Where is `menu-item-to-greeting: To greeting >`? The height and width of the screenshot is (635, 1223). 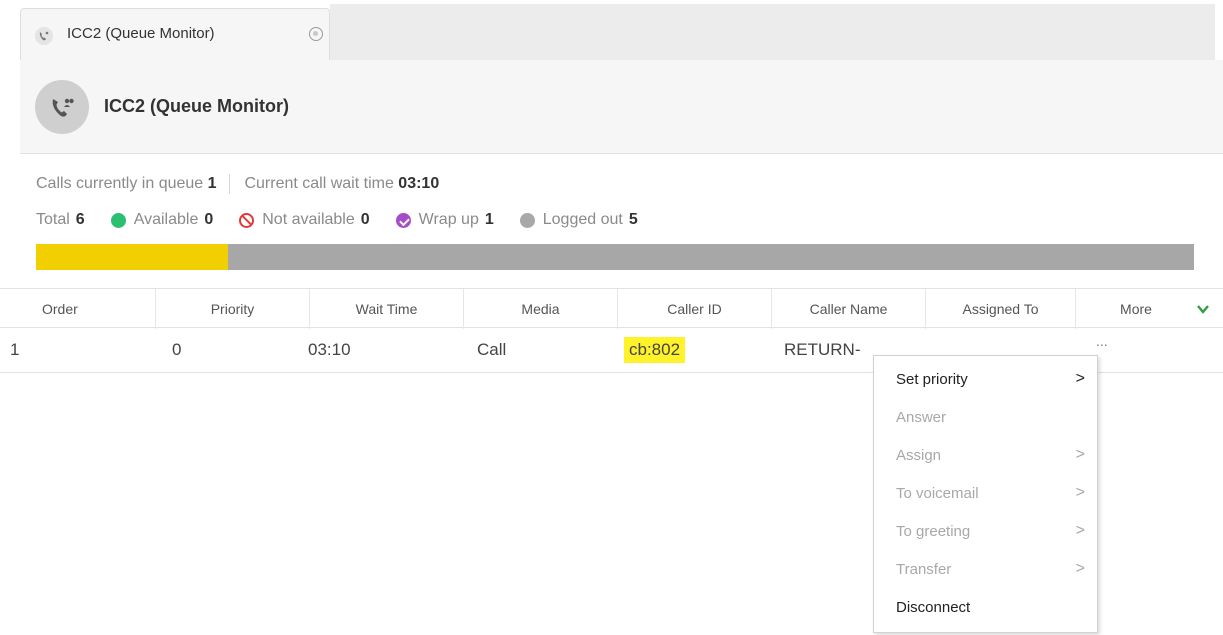
menu-item-to-greeting: To greeting > is located at coordinates (985, 531).